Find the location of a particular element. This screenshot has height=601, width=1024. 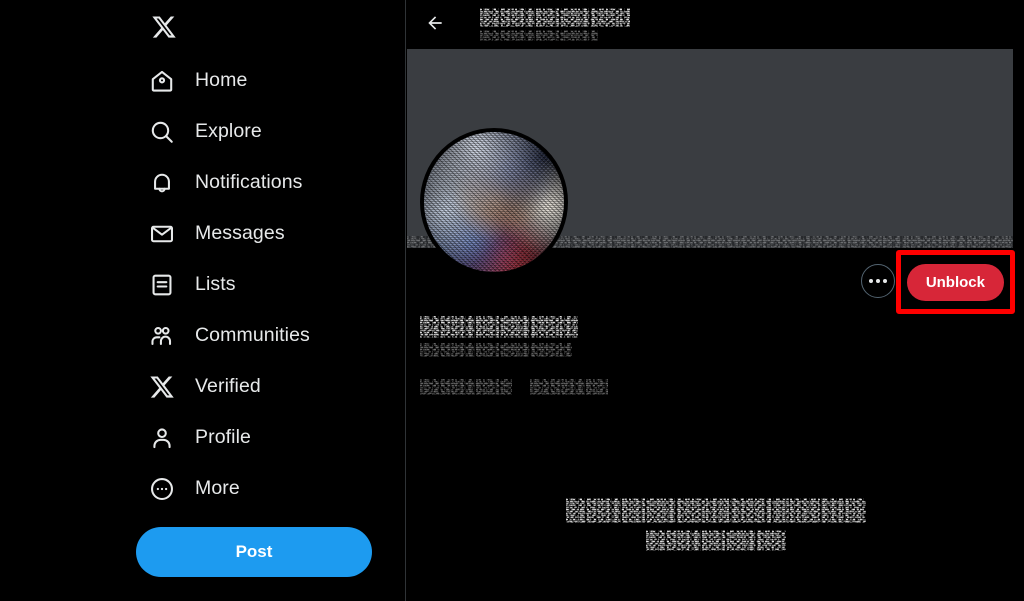

sidebar-item-label: More is located at coordinates (217, 488).